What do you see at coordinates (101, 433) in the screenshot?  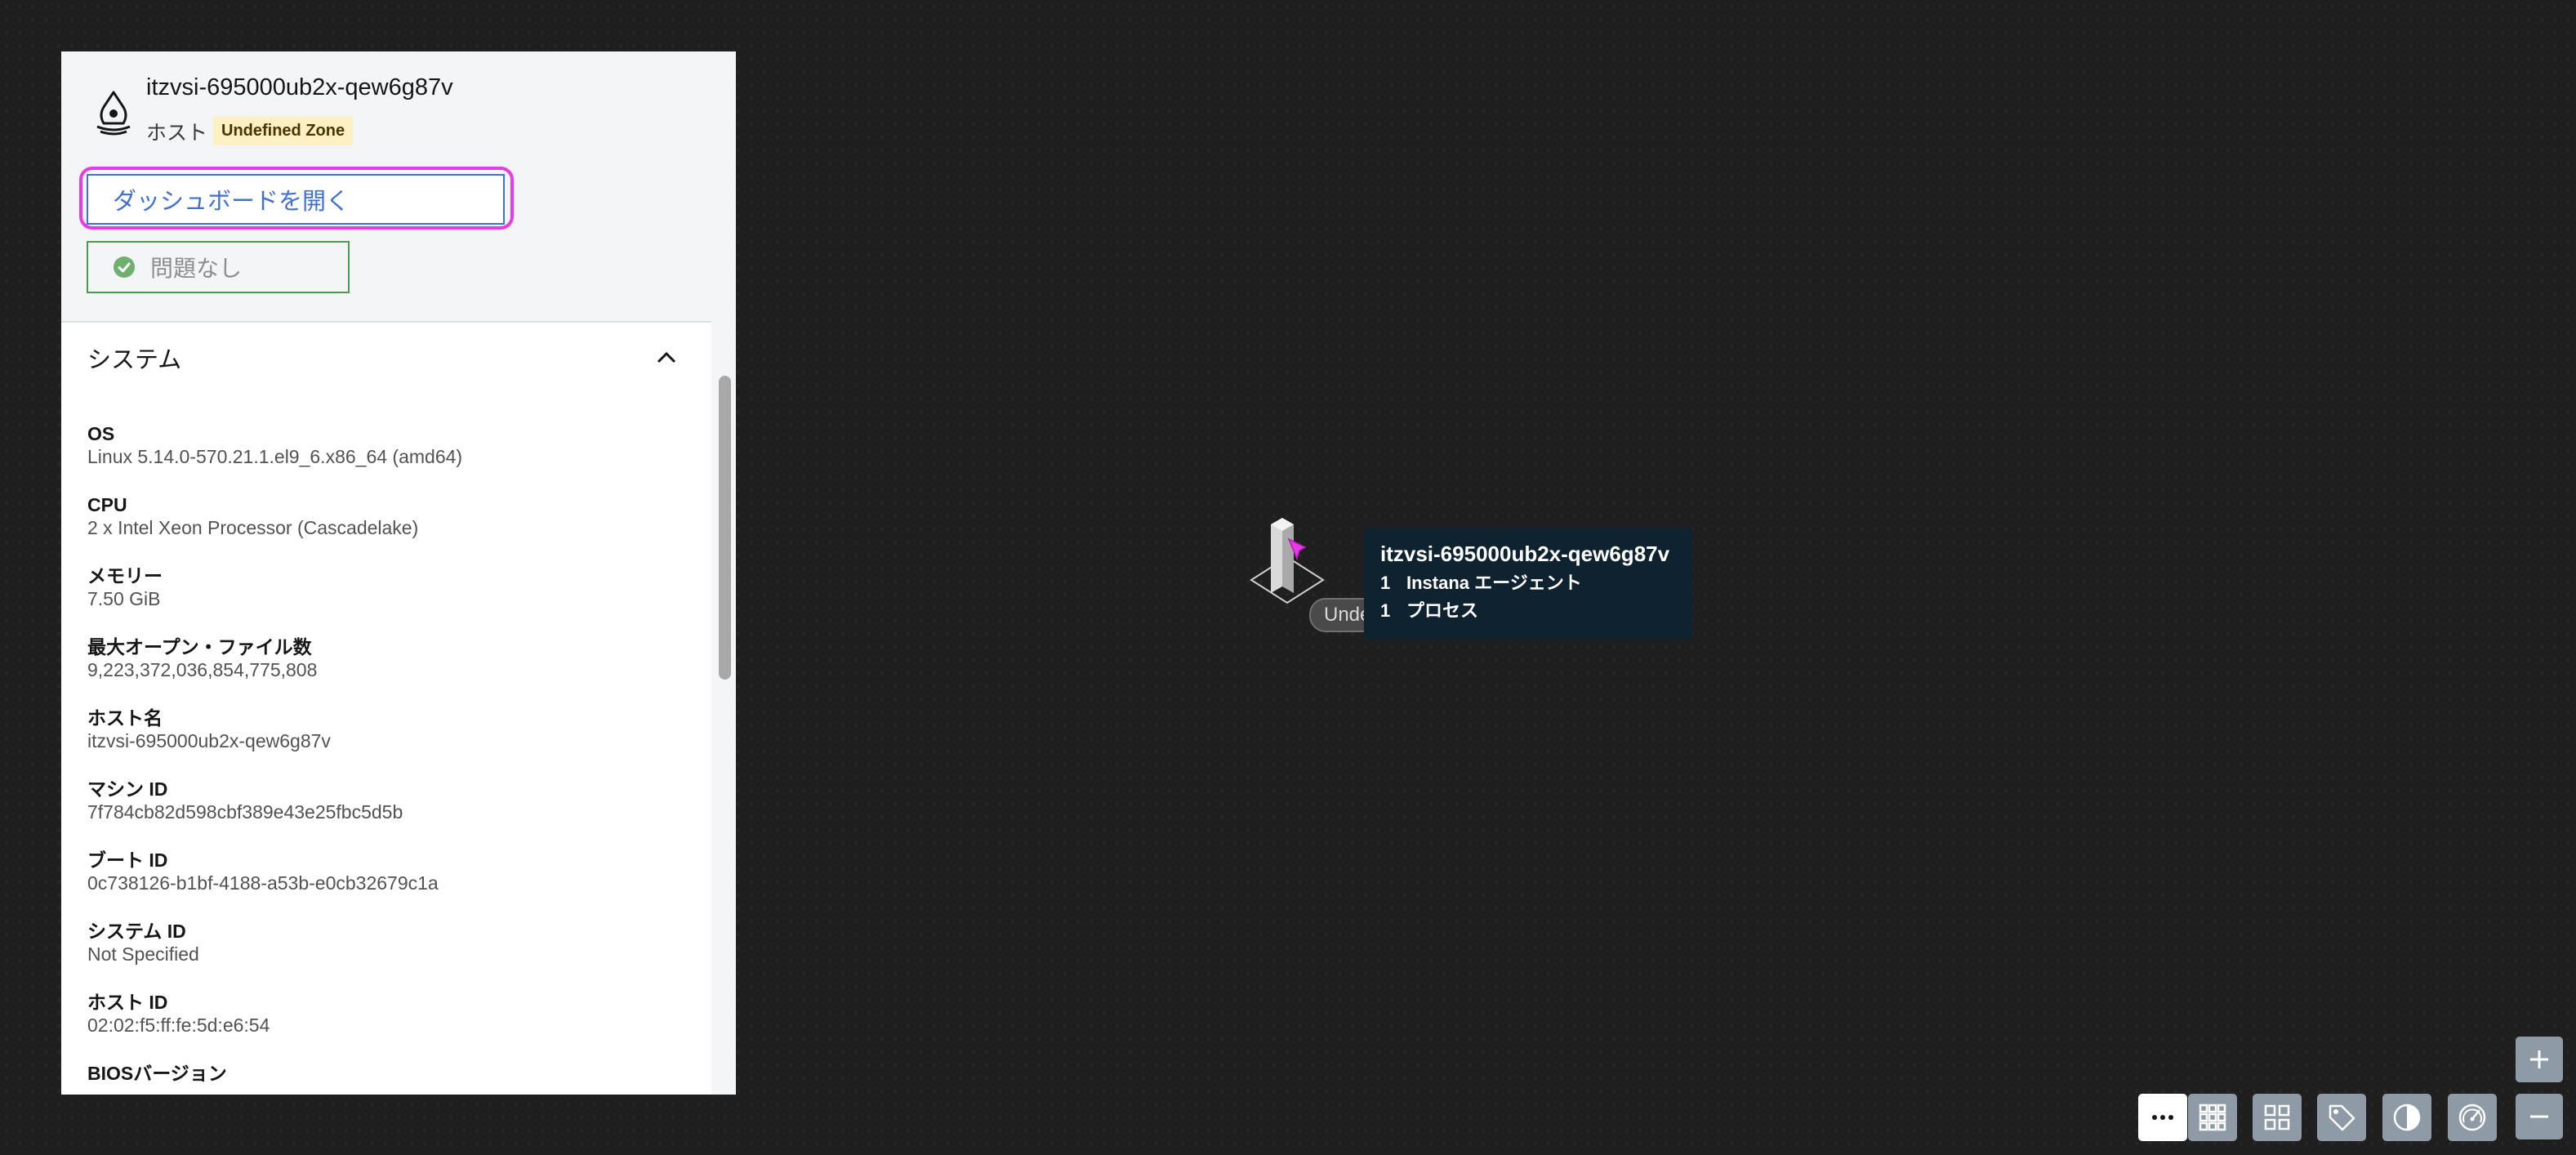 I see `property-label: OS` at bounding box center [101, 433].